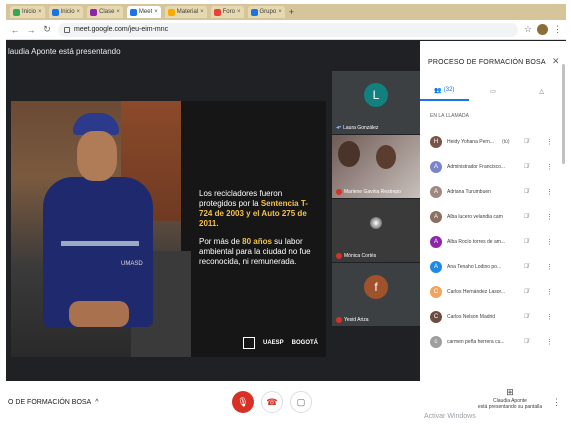 The width and height of the screenshot is (571, 427). I want to click on tab-label: Clase, so click(107, 12).